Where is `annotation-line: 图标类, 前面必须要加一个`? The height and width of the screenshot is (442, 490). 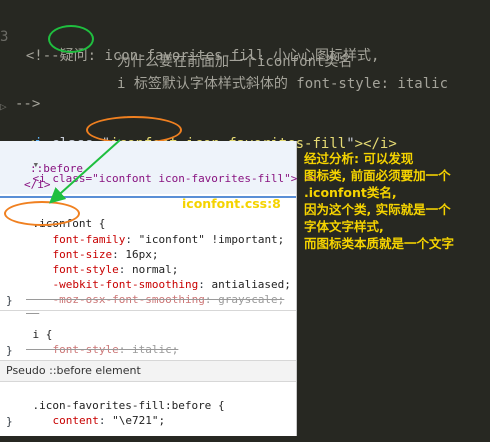 annotation-line: 图标类, 前面必须要加一个 is located at coordinates (377, 175).